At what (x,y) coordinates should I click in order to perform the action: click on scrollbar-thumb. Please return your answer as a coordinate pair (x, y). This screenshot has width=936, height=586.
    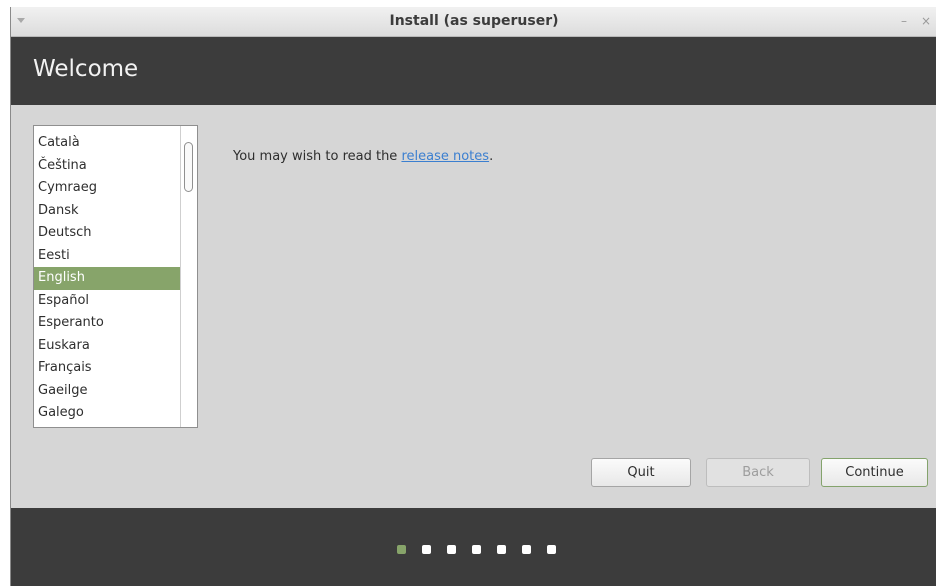
    Looking at the image, I should click on (188, 167).